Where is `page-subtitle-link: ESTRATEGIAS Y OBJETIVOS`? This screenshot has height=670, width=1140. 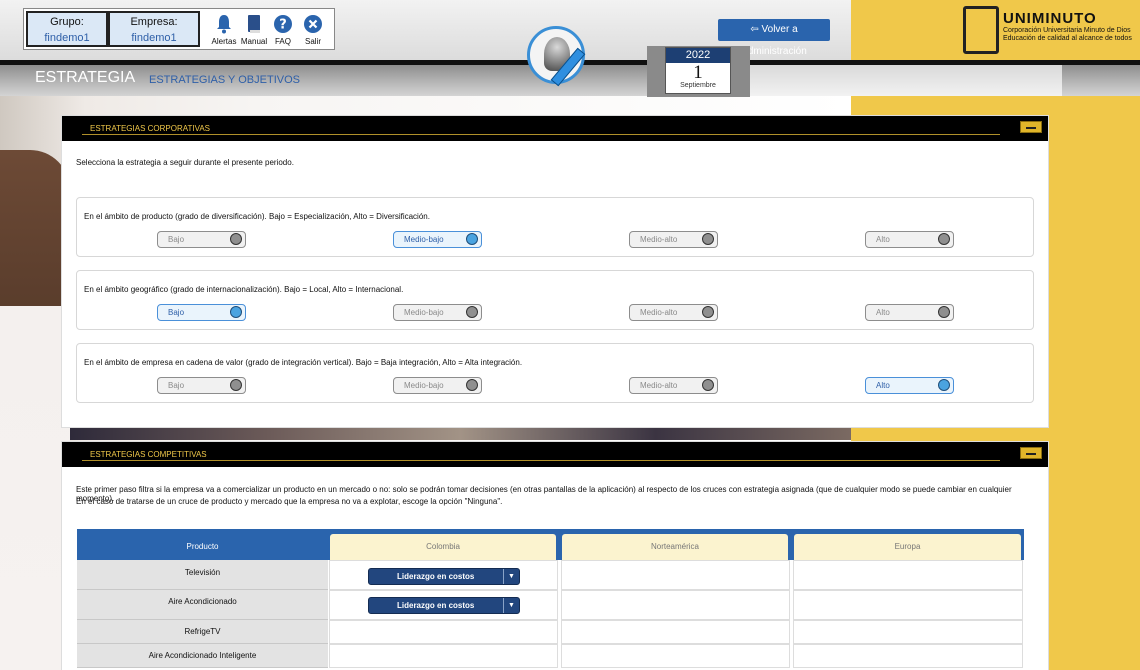 page-subtitle-link: ESTRATEGIAS Y OBJETIVOS is located at coordinates (224, 80).